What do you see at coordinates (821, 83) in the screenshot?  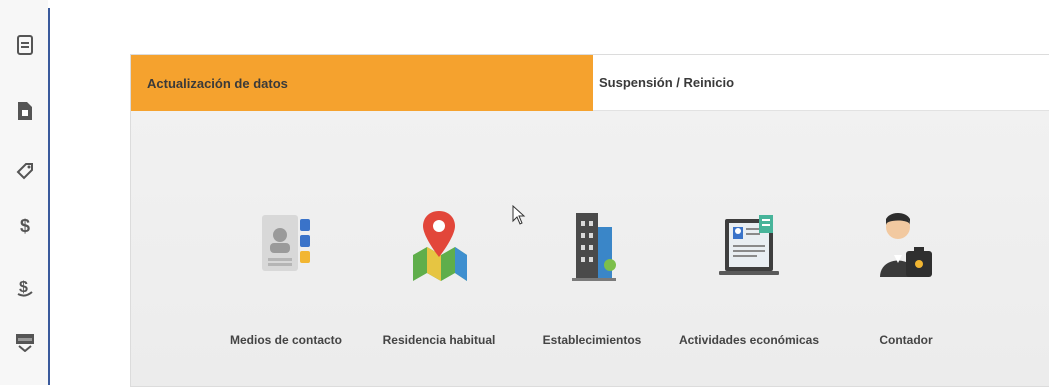 I see `tab-suspension-reinicio: Suspensión / Reinicio` at bounding box center [821, 83].